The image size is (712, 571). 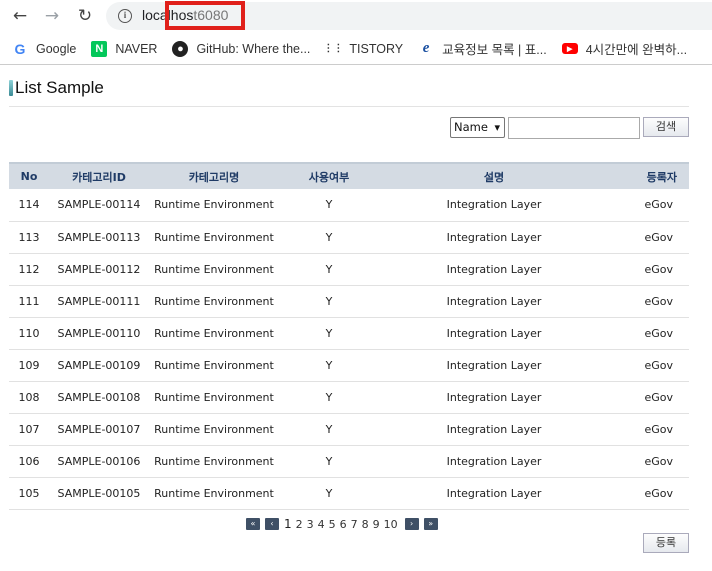 I want to click on cell-no: 107, so click(x=29, y=429).